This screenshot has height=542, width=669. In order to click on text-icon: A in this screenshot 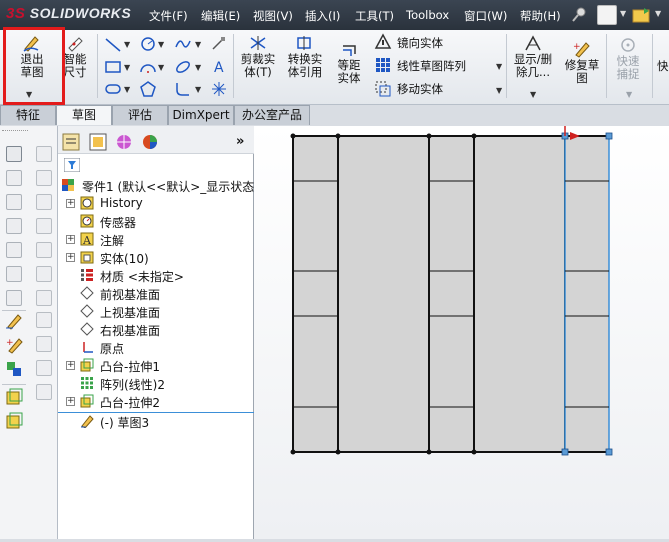, I will do `click(219, 67)`.